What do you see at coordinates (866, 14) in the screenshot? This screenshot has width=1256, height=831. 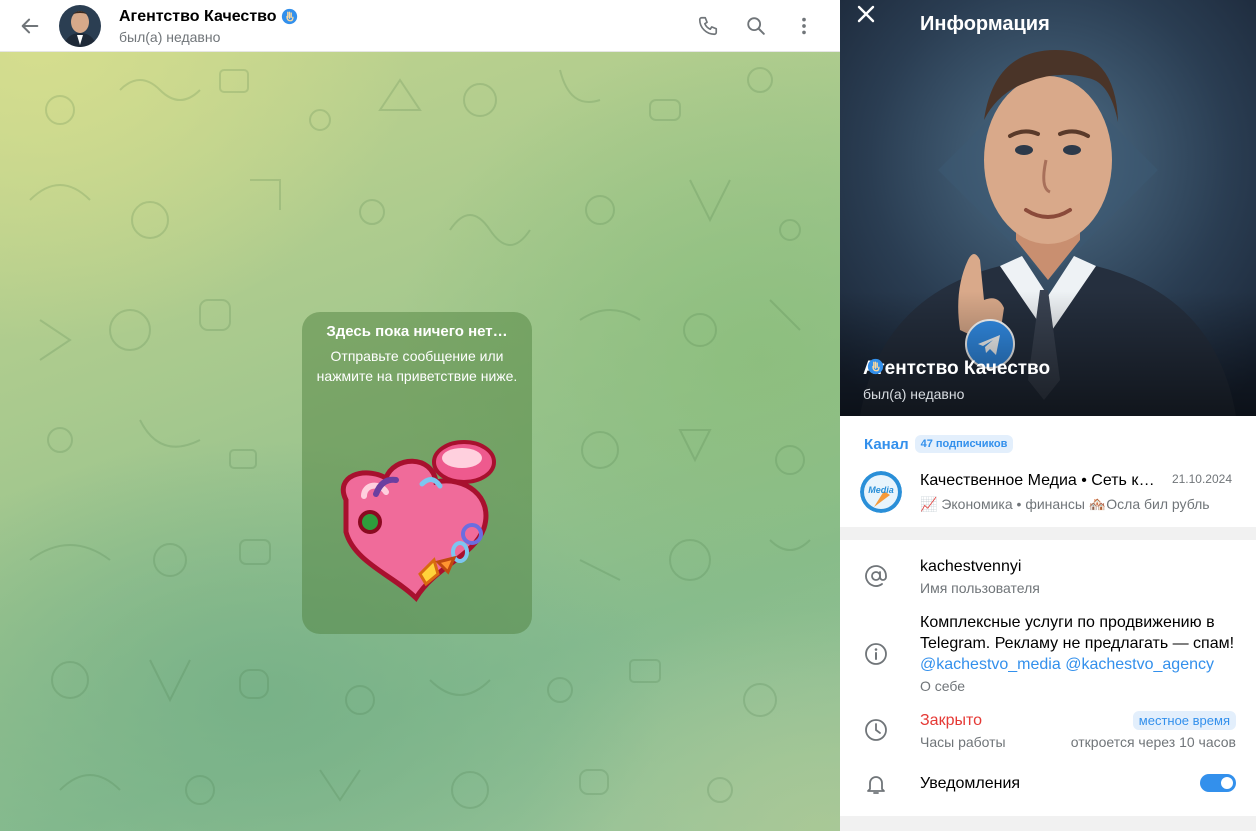 I see `close-icon` at bounding box center [866, 14].